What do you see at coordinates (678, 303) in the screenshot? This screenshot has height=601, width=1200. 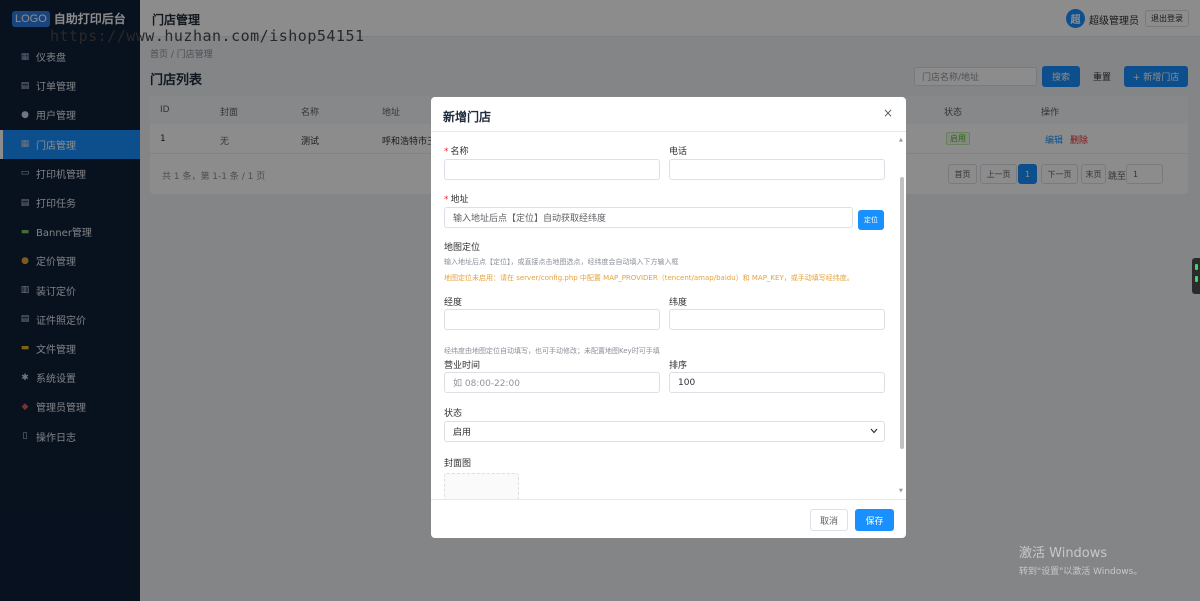 I see `latitude-label: 纬度` at bounding box center [678, 303].